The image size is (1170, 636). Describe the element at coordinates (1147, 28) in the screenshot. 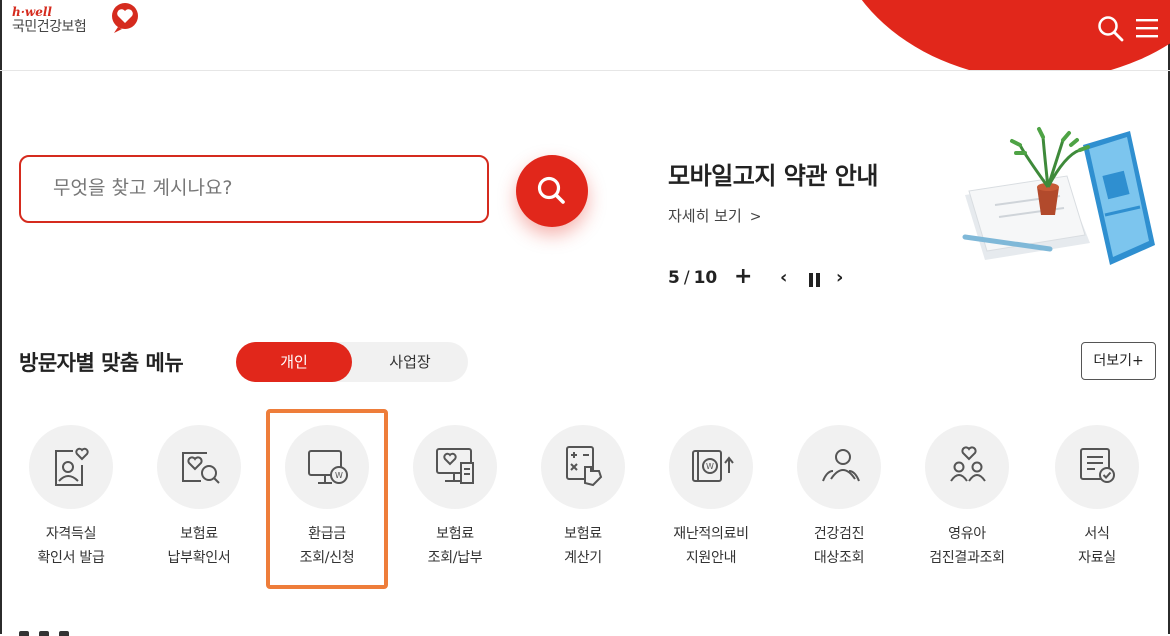

I see `hamburger-menu-icon` at that location.